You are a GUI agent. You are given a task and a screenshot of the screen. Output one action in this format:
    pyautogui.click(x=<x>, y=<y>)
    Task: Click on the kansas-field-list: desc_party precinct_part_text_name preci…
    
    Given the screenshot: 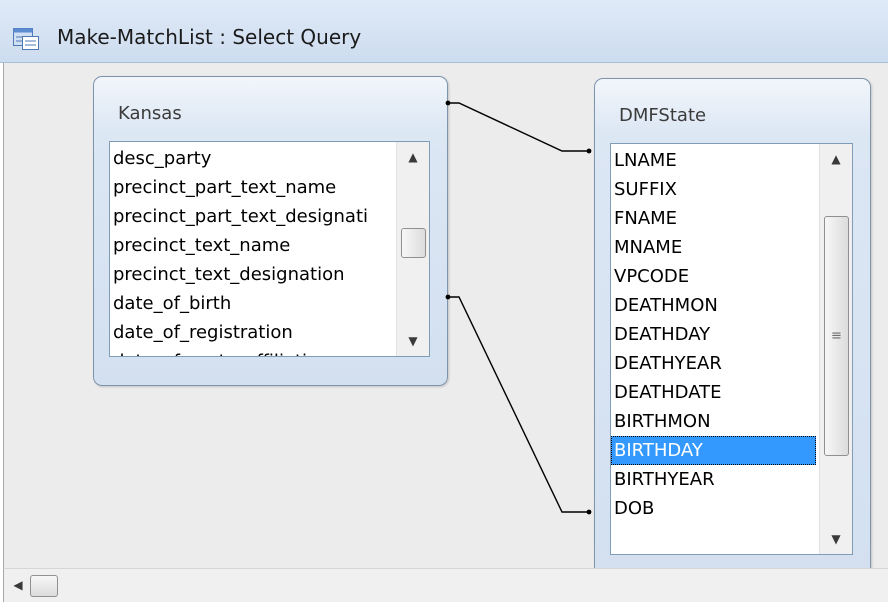 What is the action you would take?
    pyautogui.click(x=269, y=249)
    